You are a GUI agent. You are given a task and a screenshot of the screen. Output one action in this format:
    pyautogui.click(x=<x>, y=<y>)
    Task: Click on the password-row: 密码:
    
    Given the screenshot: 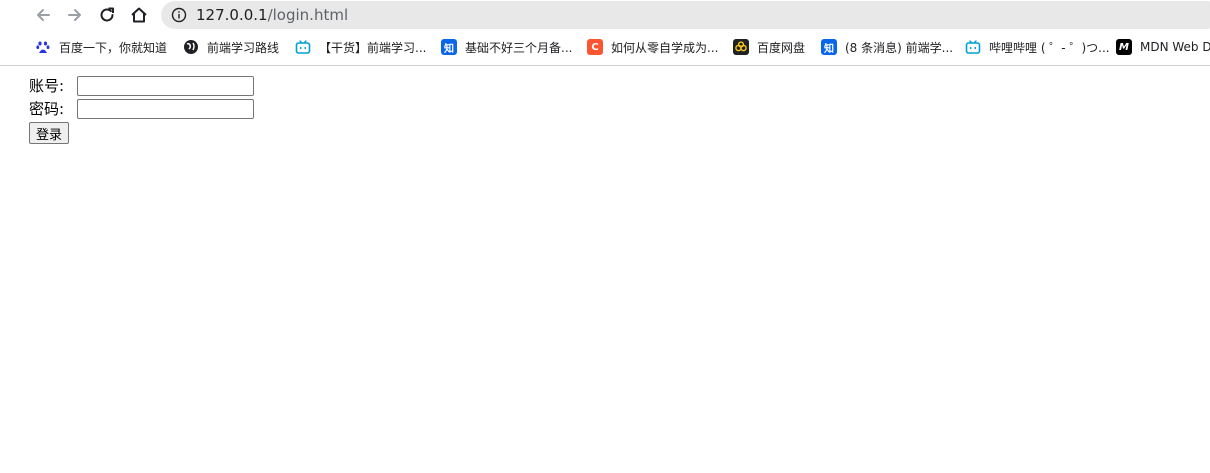 What is the action you would take?
    pyautogui.click(x=141, y=109)
    